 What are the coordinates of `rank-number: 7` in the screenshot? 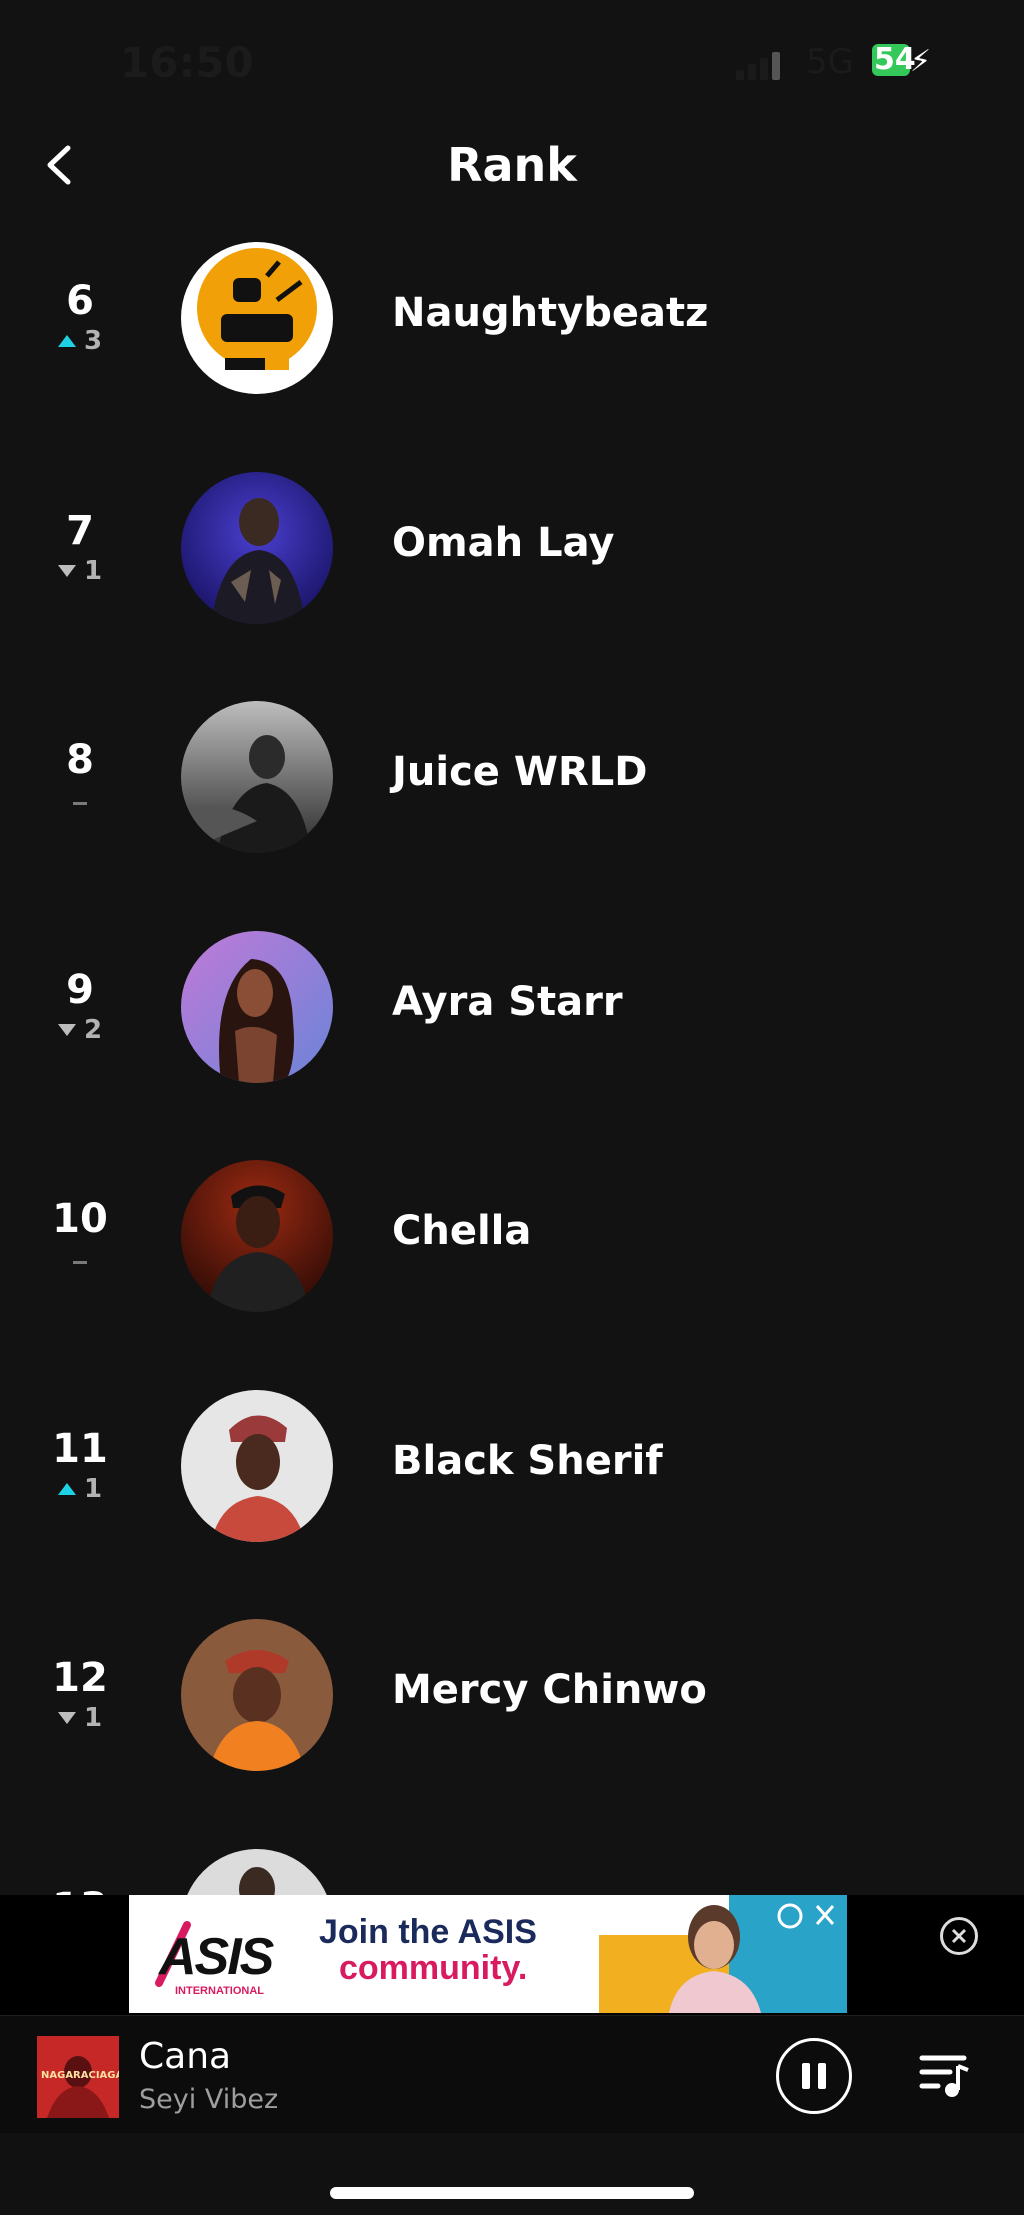 It's located at (80, 530).